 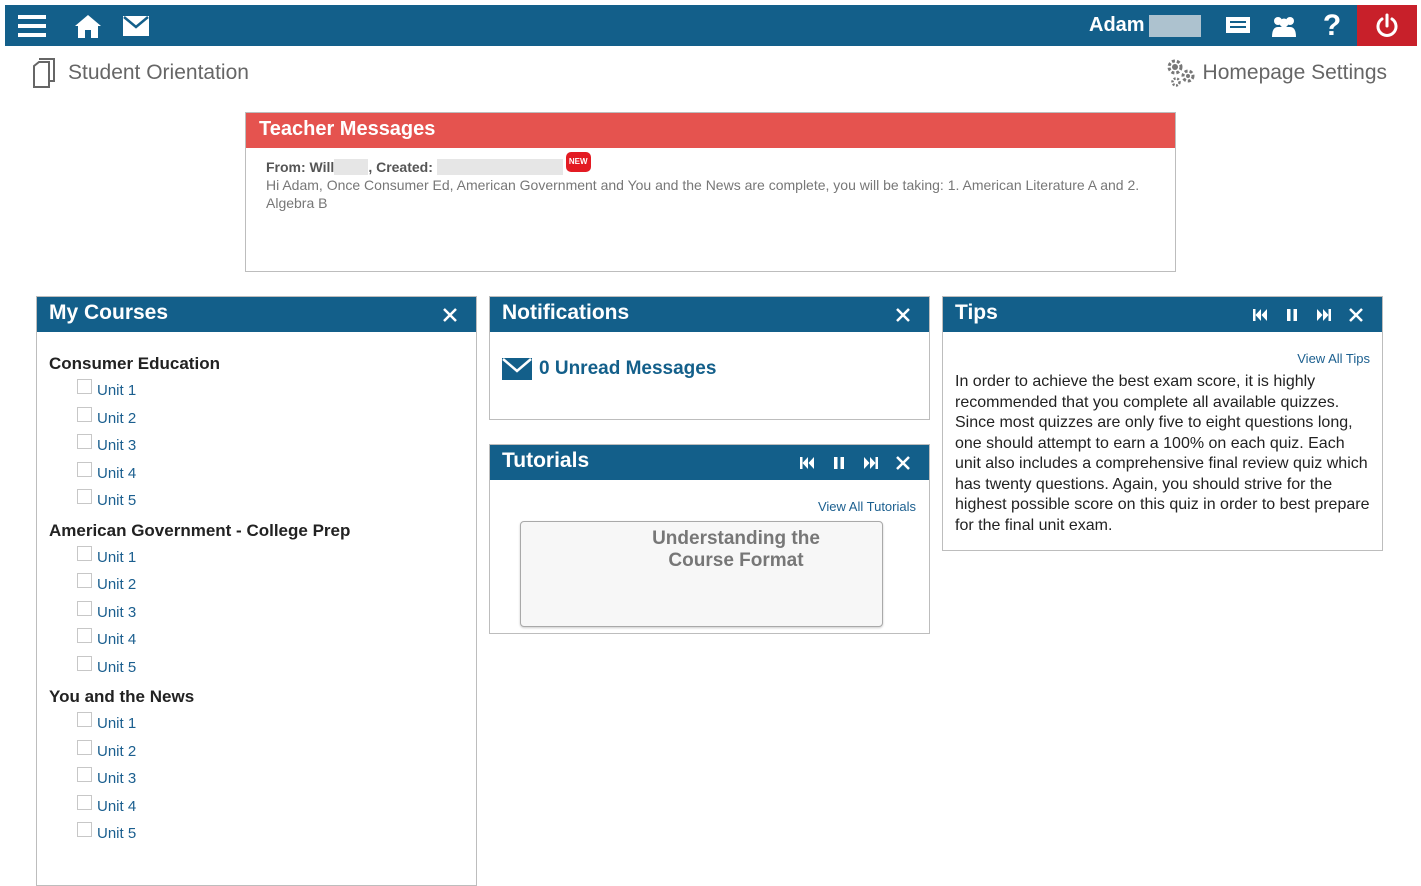 What do you see at coordinates (701, 574) in the screenshot?
I see `tutorial-card: Understanding the Course Format` at bounding box center [701, 574].